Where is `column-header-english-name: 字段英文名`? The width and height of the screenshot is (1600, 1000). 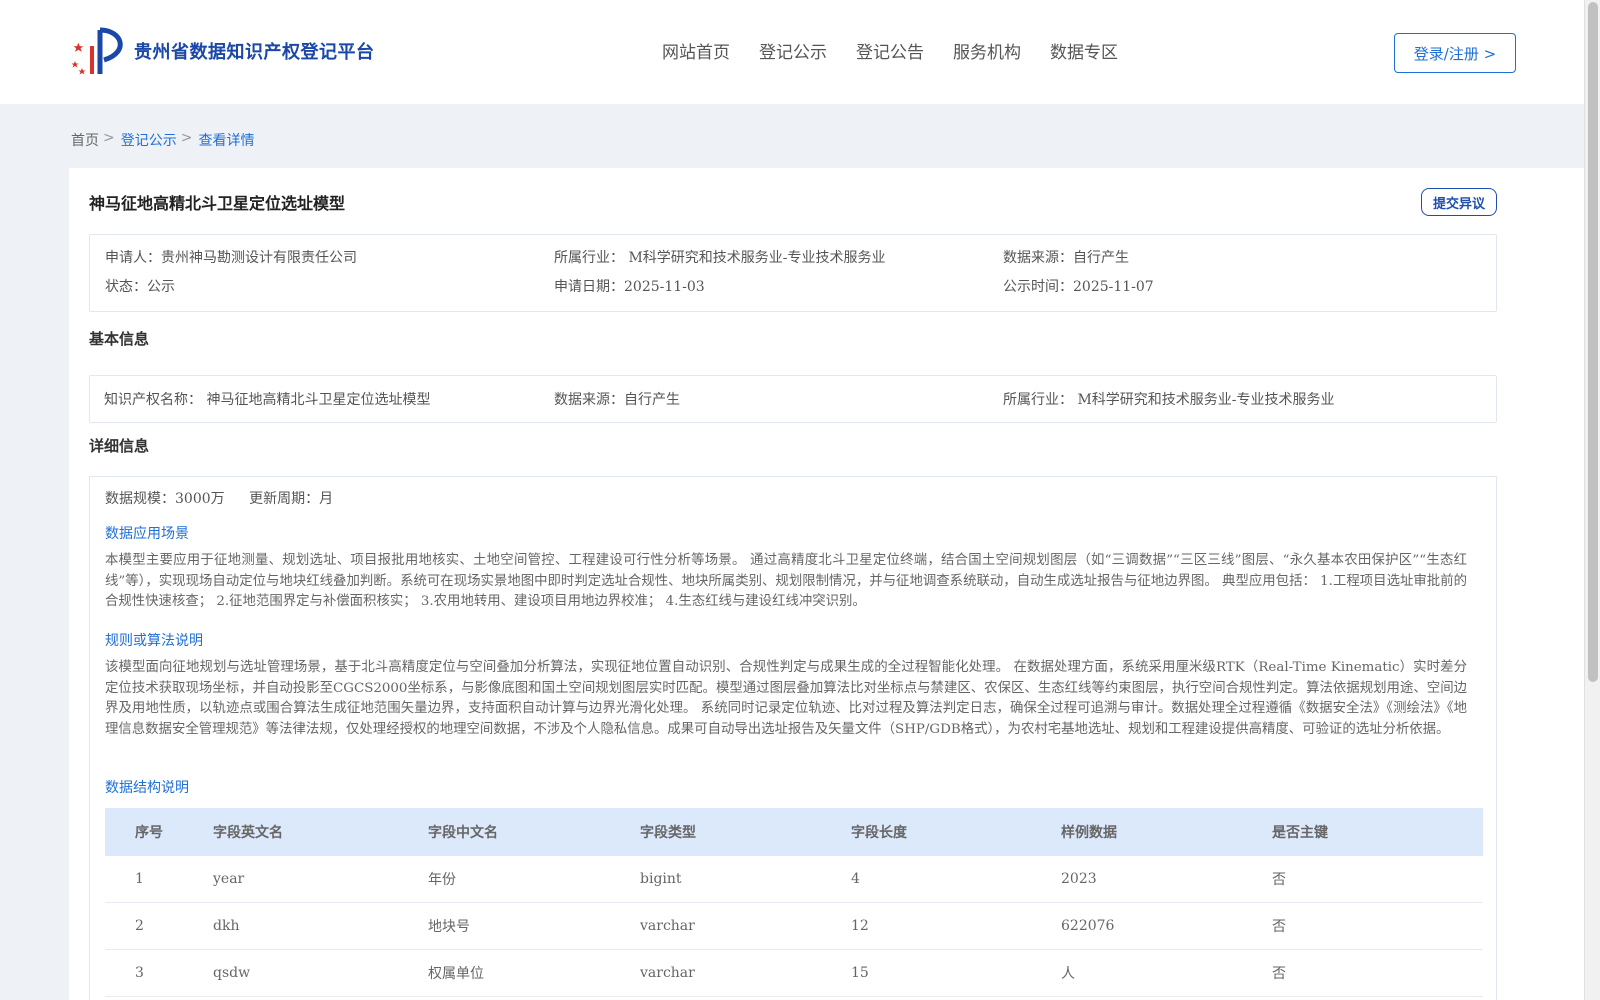 column-header-english-name: 字段英文名 is located at coordinates (248, 833).